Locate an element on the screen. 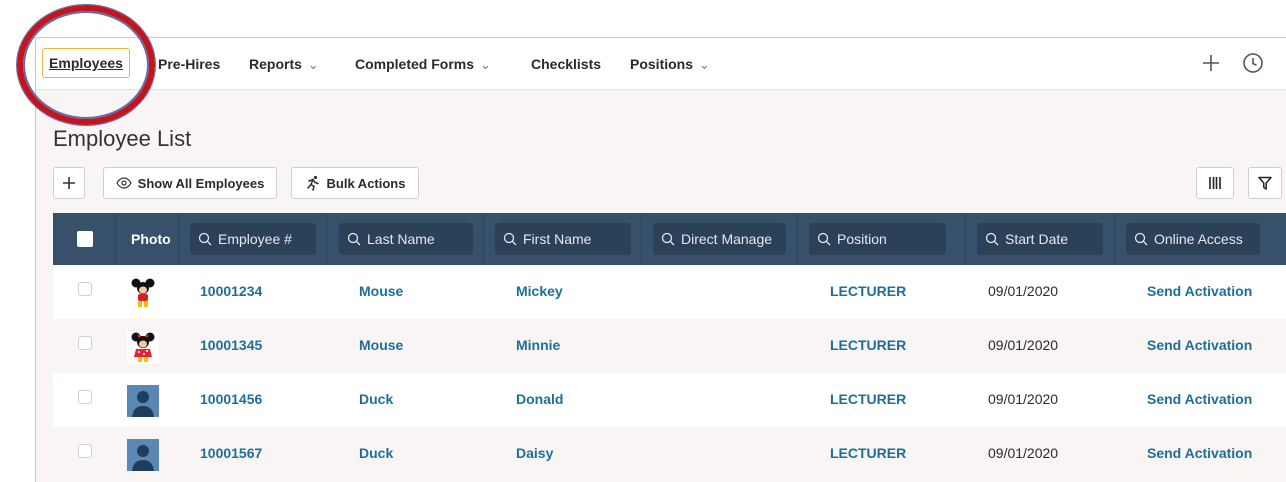  nav-tab-label: Pre-Hires is located at coordinates (189, 64).